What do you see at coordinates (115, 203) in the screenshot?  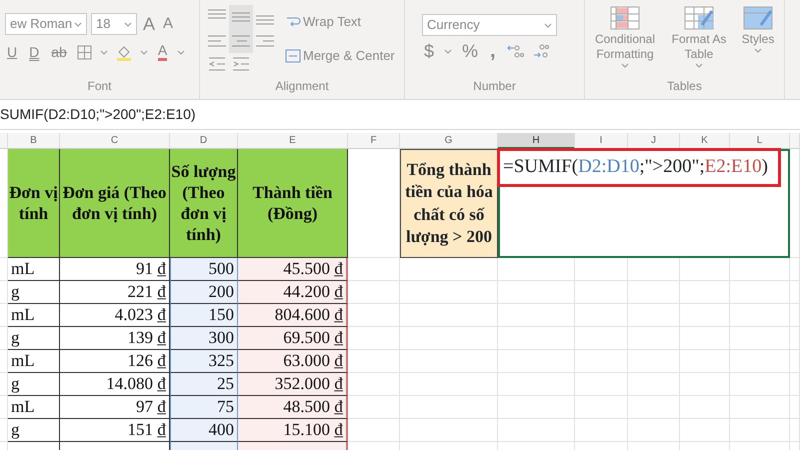 I see `table-header-cell: Đơn giá (Theo đơn vị tính)` at bounding box center [115, 203].